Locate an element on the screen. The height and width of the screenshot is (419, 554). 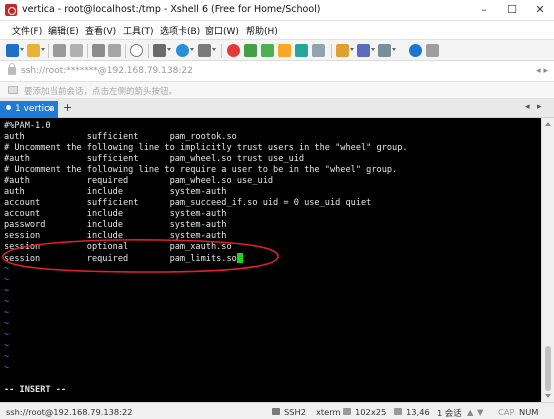
terminal-line: account include system-auth is located at coordinates (115, 214).